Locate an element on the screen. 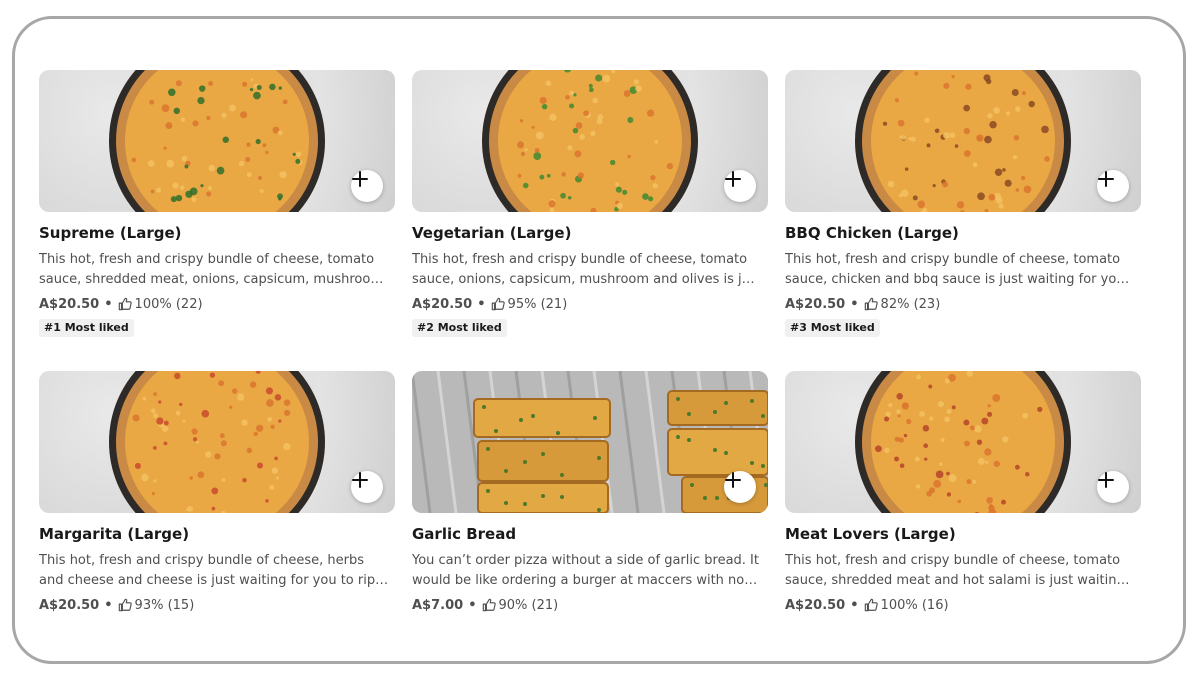  item-rating: 95% (21) is located at coordinates (537, 304).